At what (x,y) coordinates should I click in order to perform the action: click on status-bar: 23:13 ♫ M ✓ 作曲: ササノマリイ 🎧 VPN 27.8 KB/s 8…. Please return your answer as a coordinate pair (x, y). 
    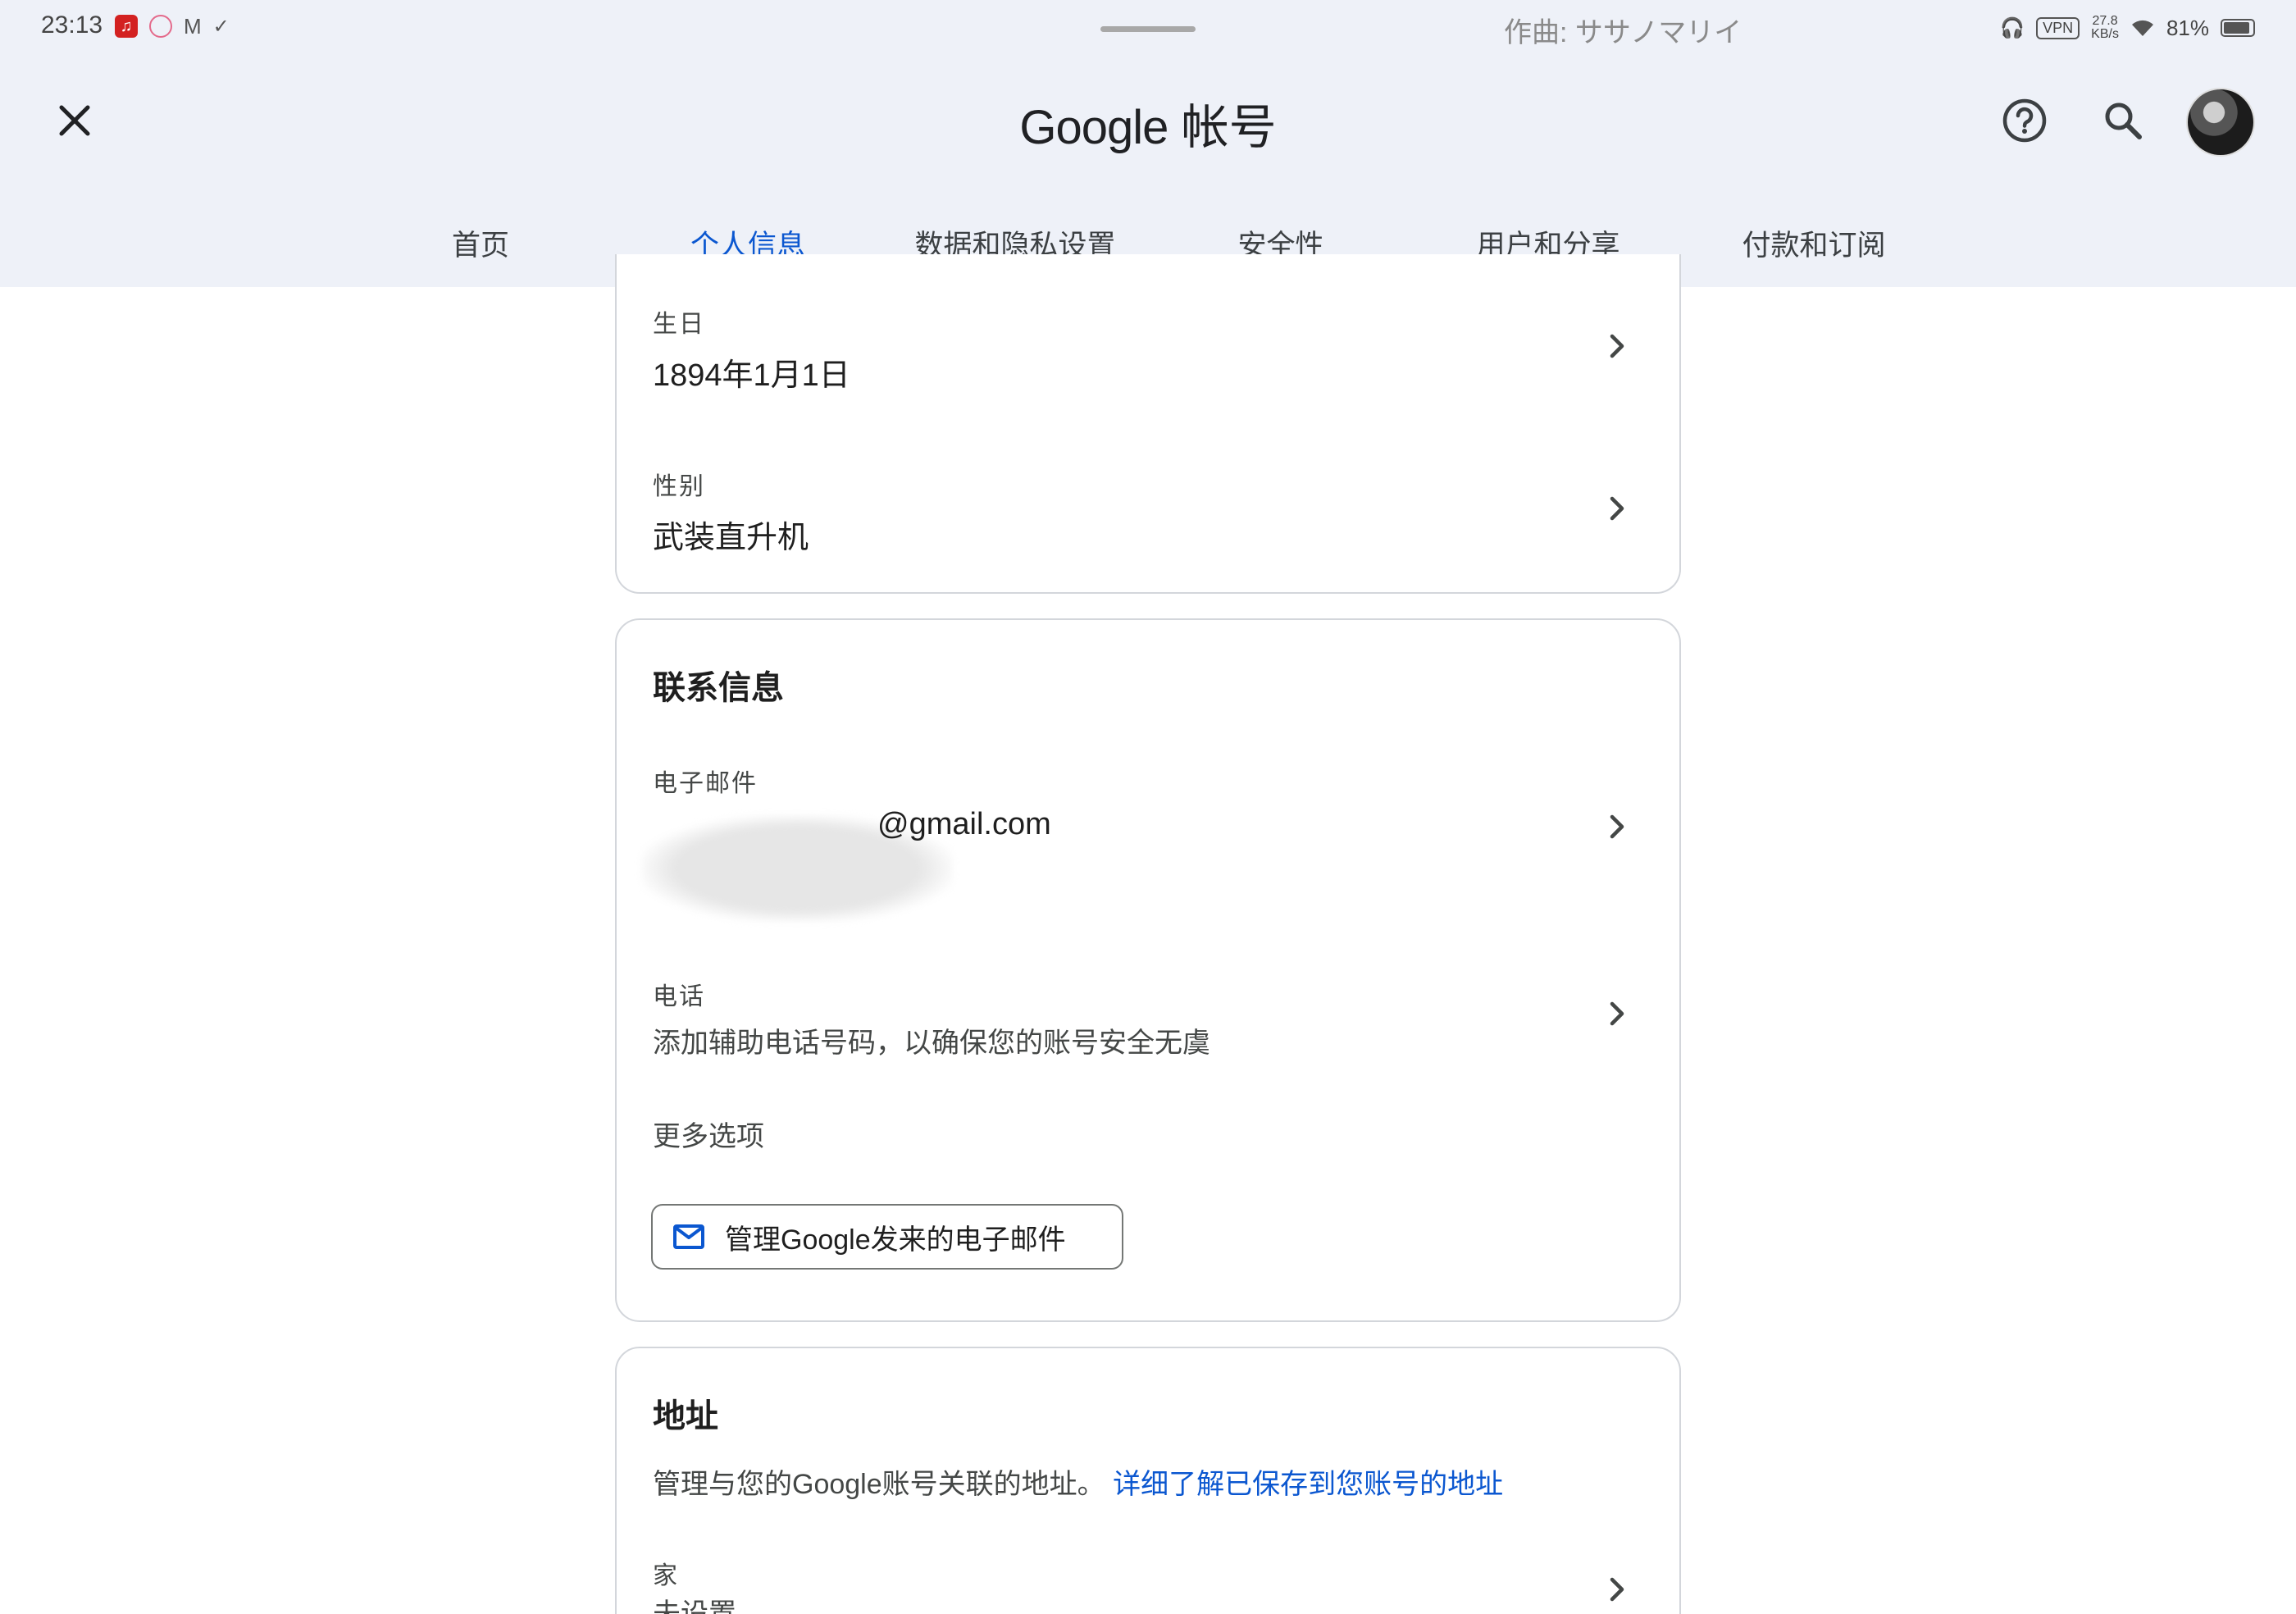
    Looking at the image, I should click on (1148, 29).